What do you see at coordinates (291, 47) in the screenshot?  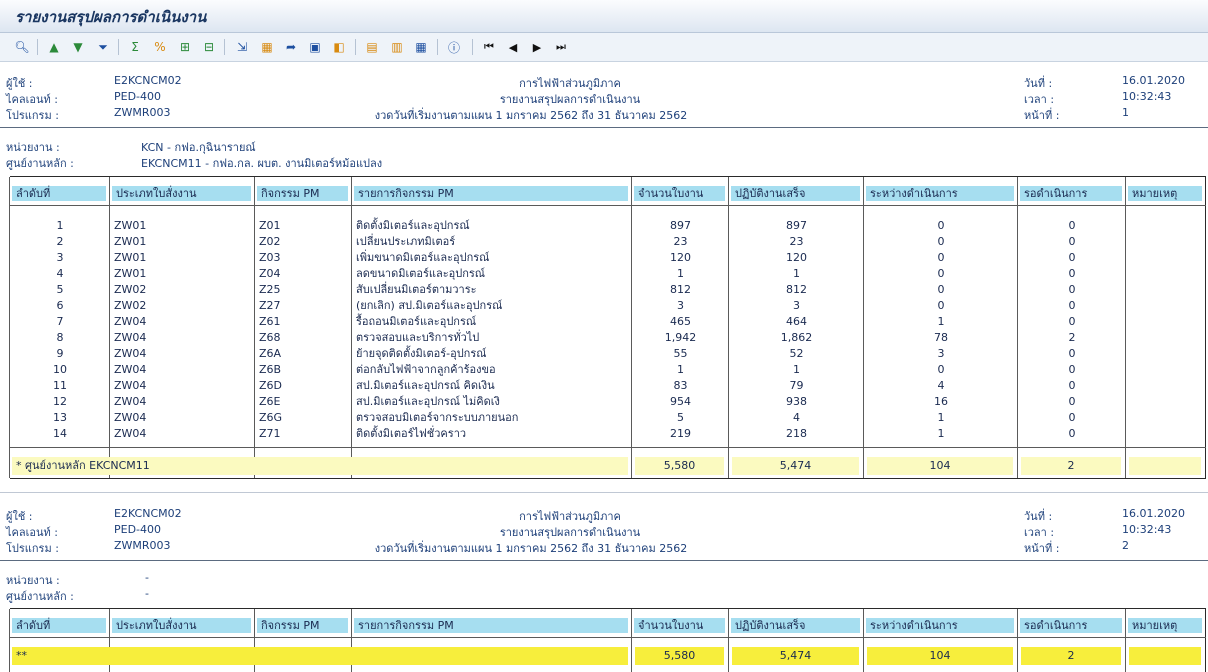 I see `send-icon: ➦` at bounding box center [291, 47].